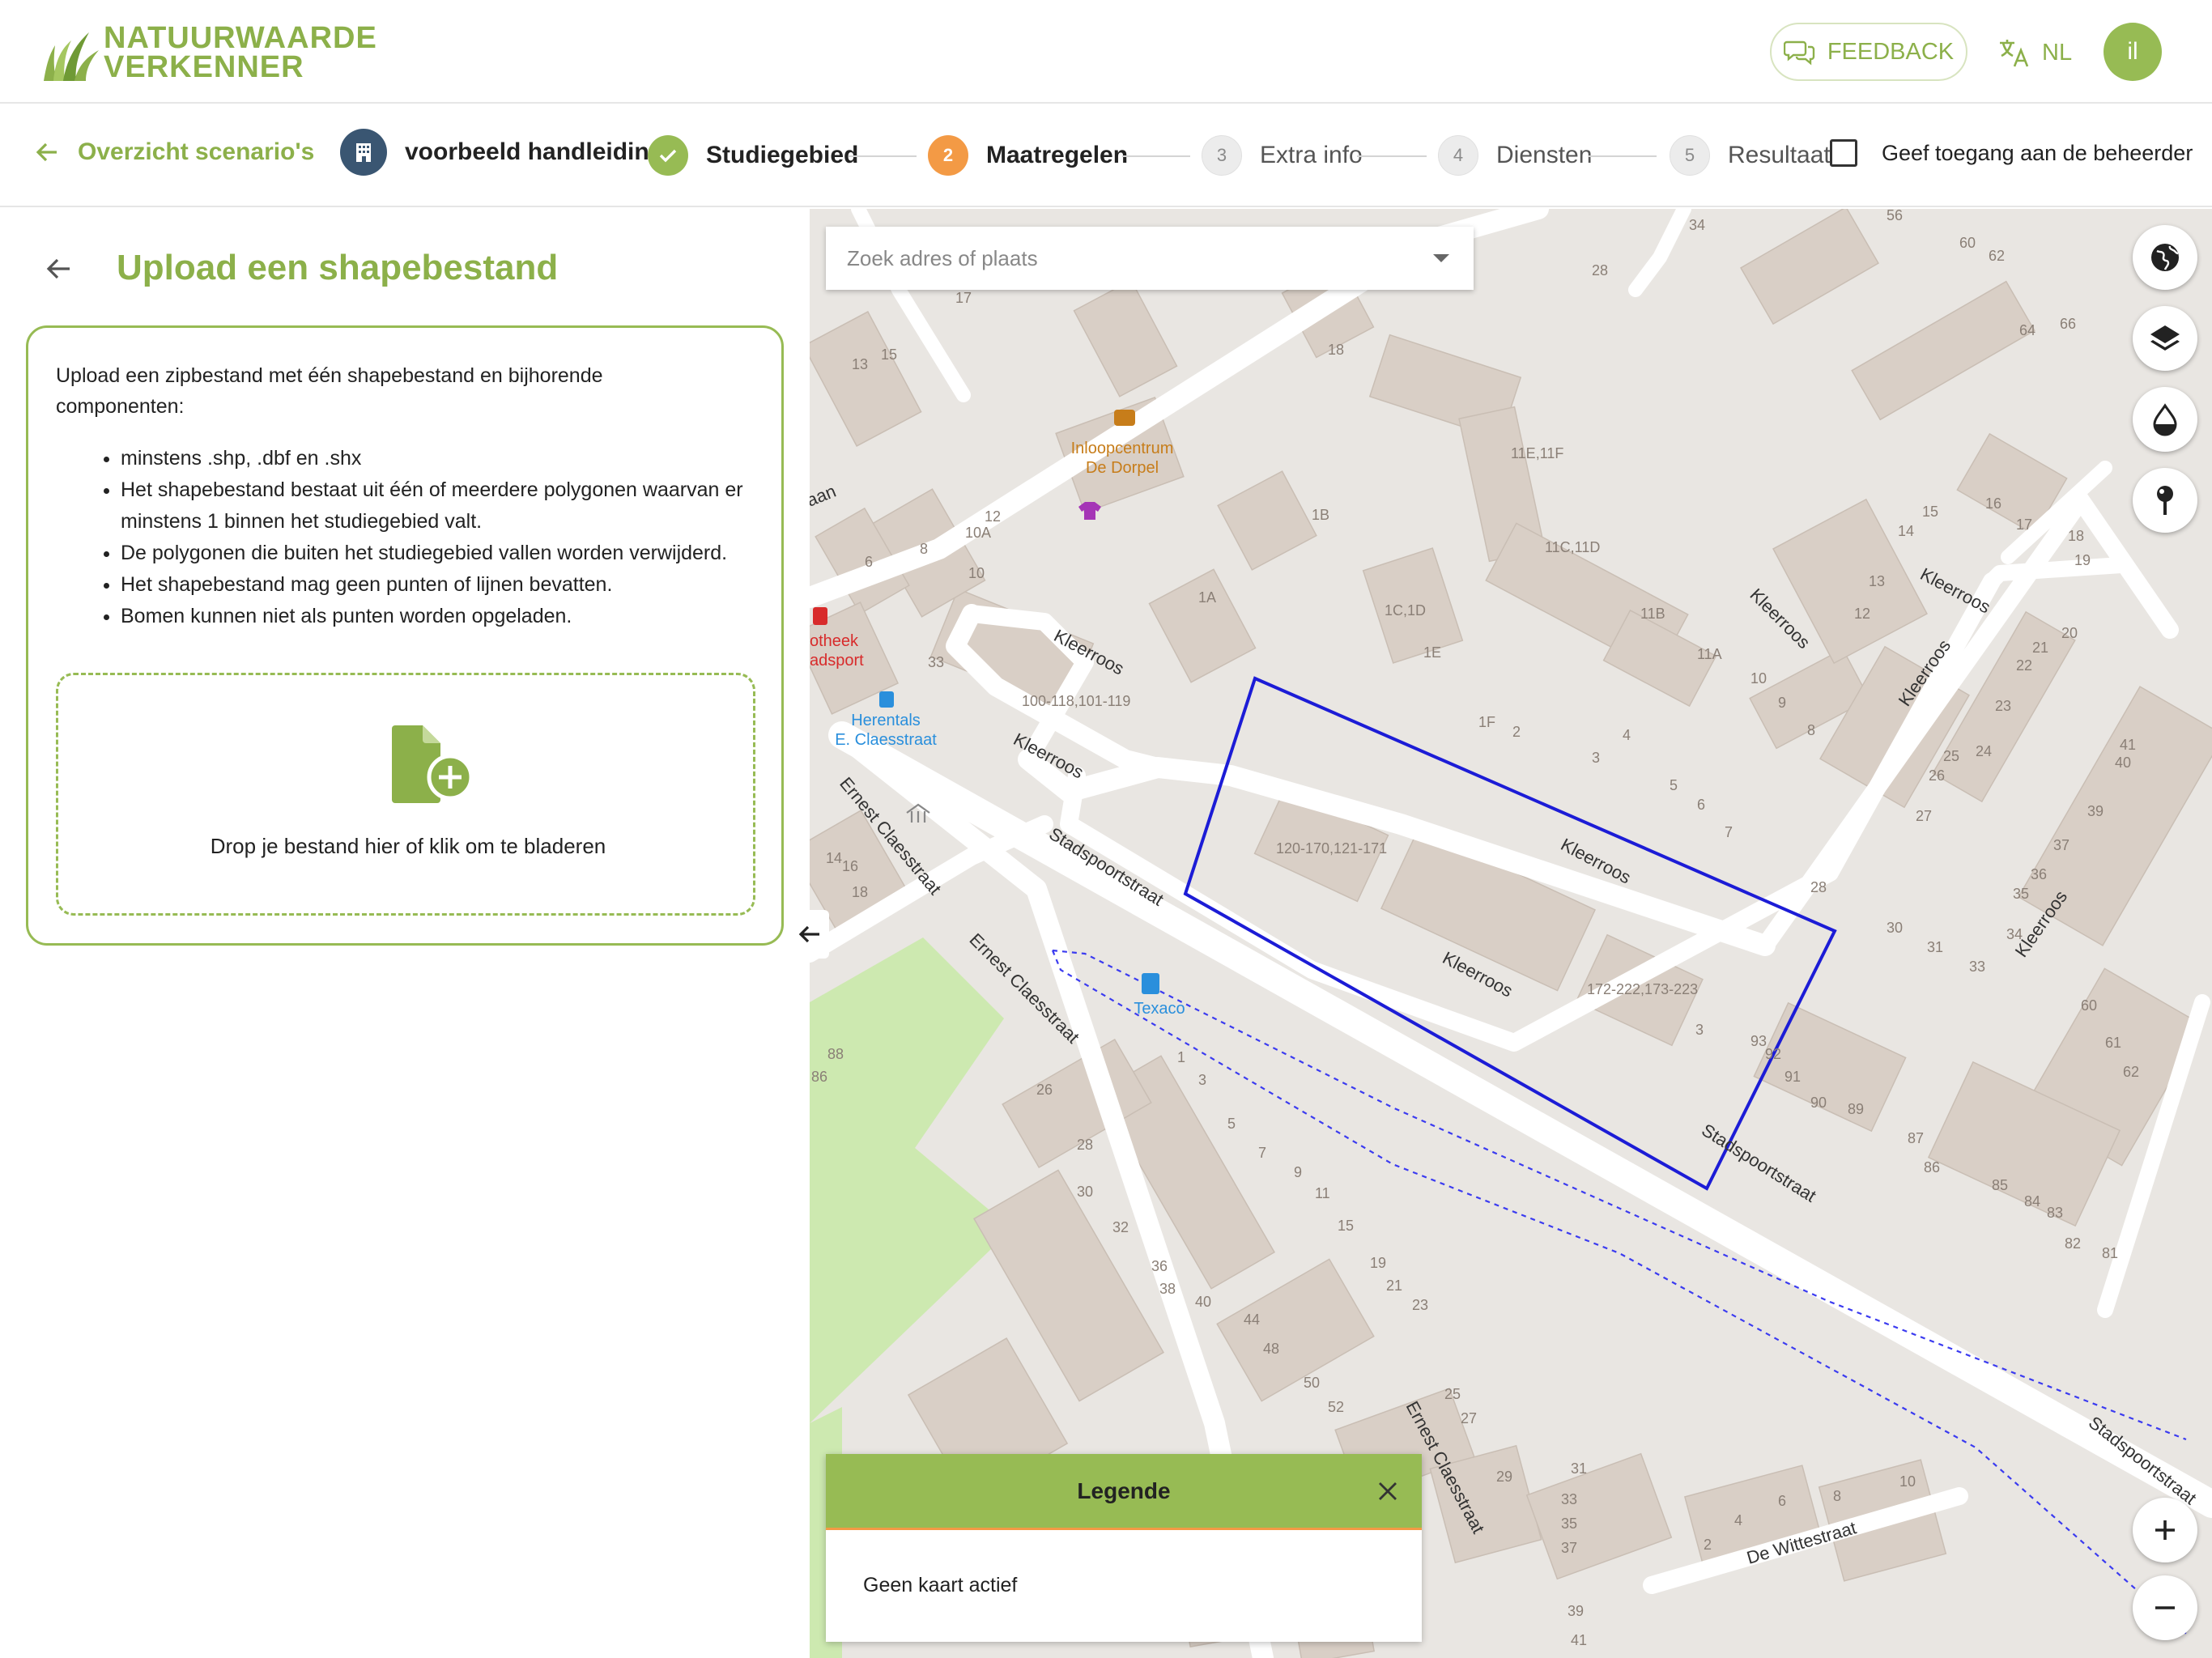 Image resolution: width=2212 pixels, height=1658 pixels. What do you see at coordinates (1844, 153) in the screenshot?
I see `access-checkbox` at bounding box center [1844, 153].